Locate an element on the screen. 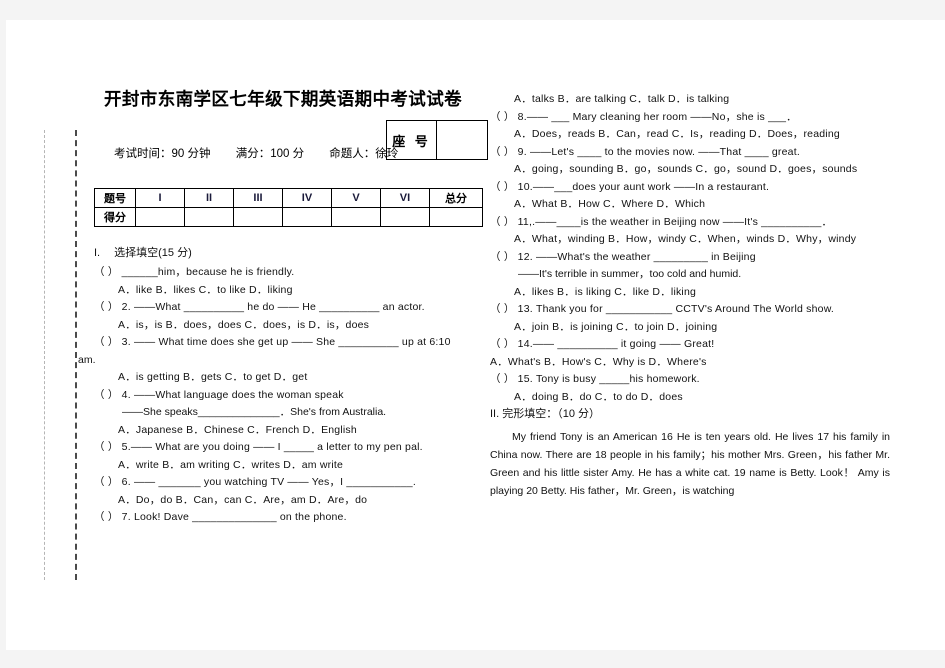 The width and height of the screenshot is (945, 668). question-13-number: 13. is located at coordinates (525, 309).